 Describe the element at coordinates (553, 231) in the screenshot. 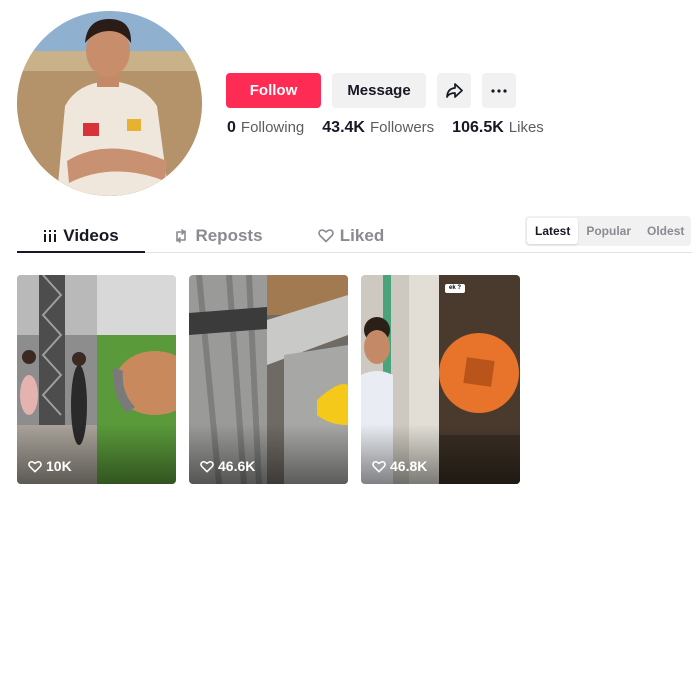

I see `sort-latest: Latest` at that location.